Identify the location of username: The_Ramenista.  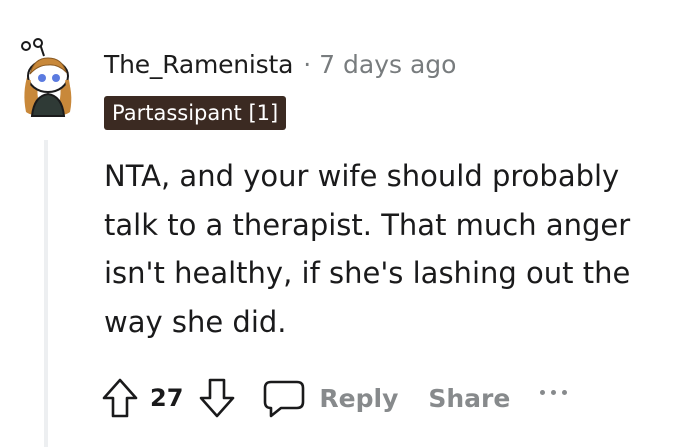
(198, 64).